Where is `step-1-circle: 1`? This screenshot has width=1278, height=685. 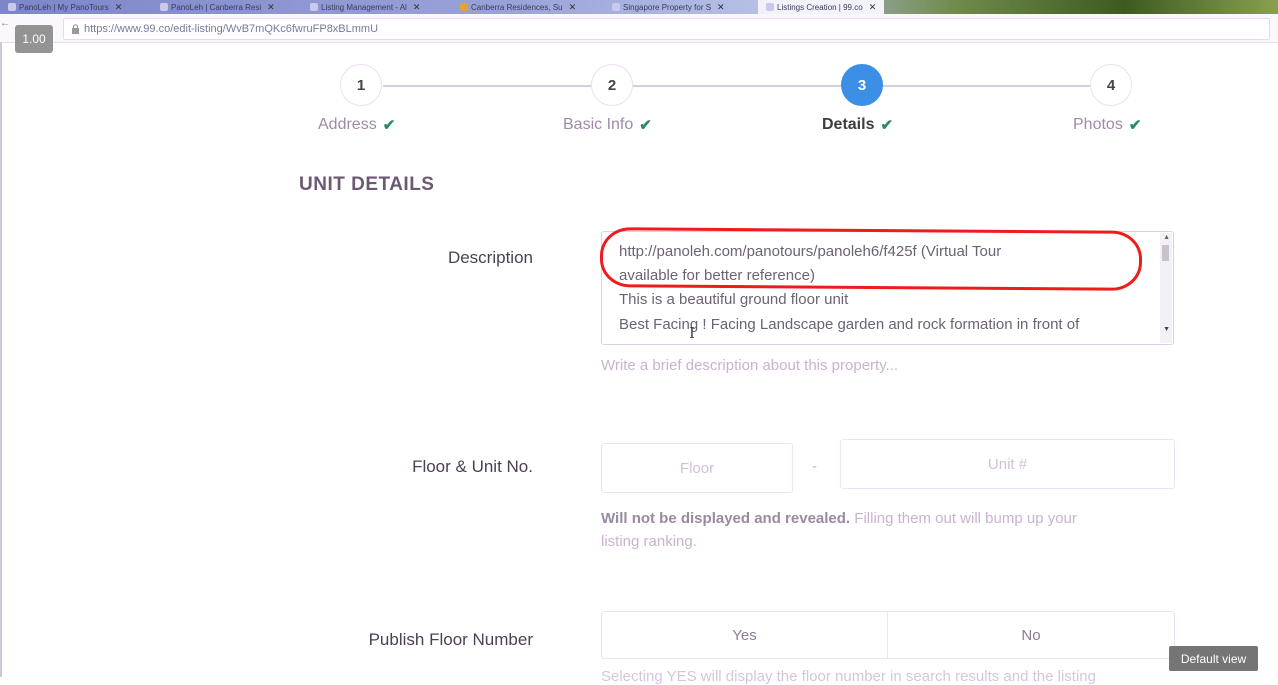 step-1-circle: 1 is located at coordinates (361, 85).